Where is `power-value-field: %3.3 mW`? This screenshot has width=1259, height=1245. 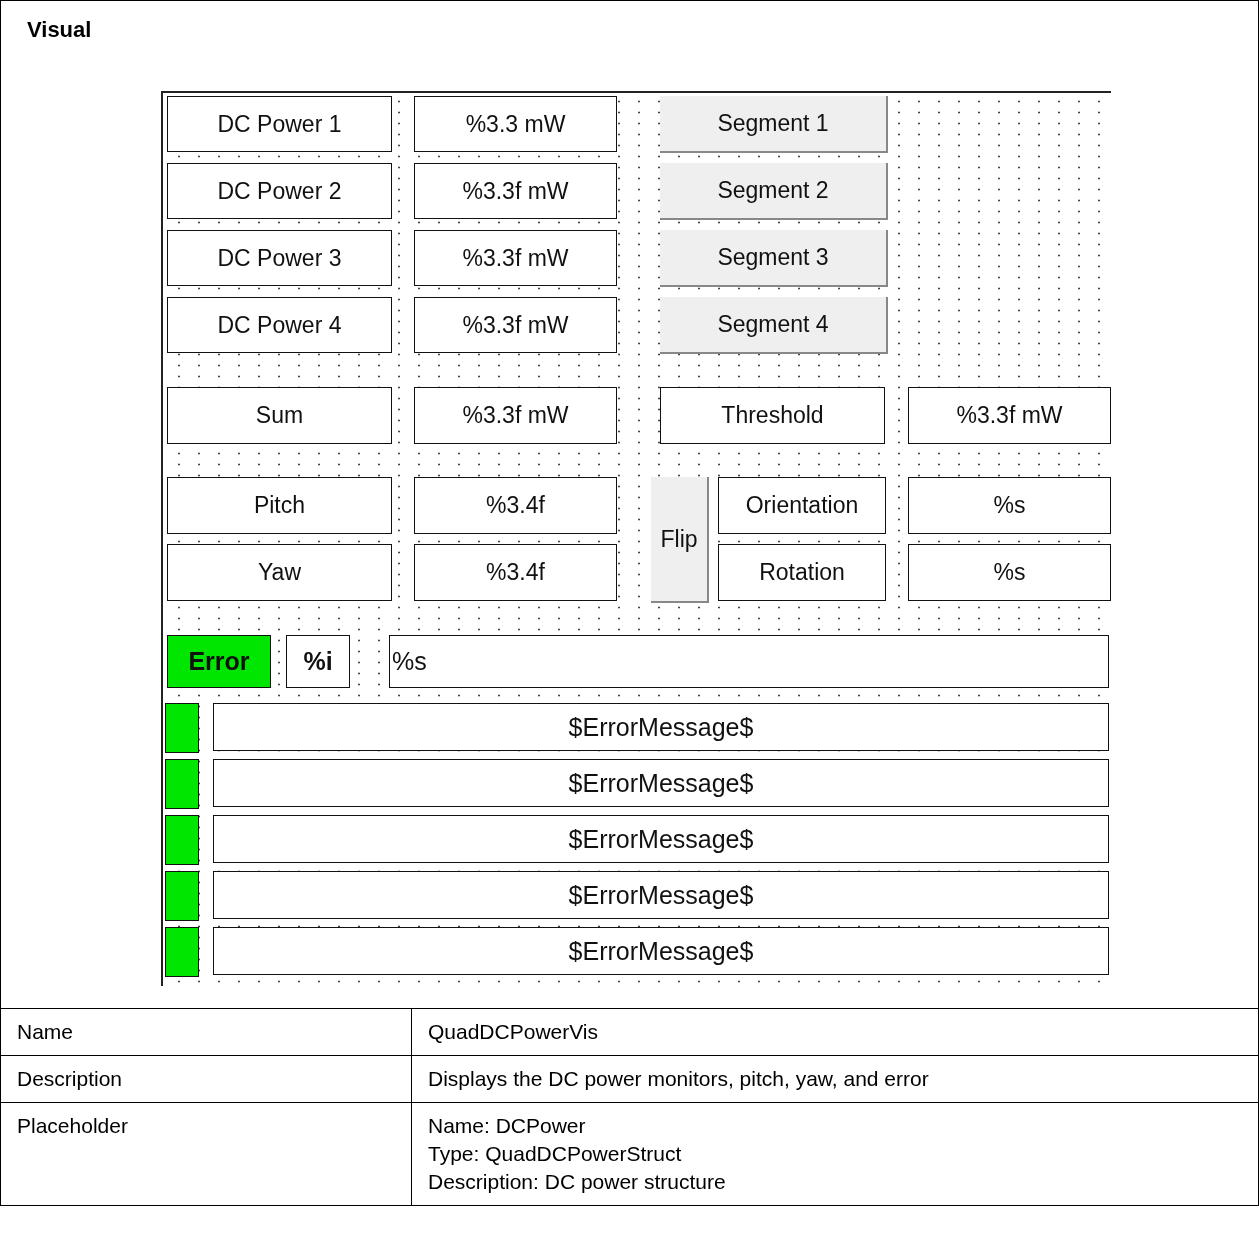
power-value-field: %3.3 mW is located at coordinates (515, 124).